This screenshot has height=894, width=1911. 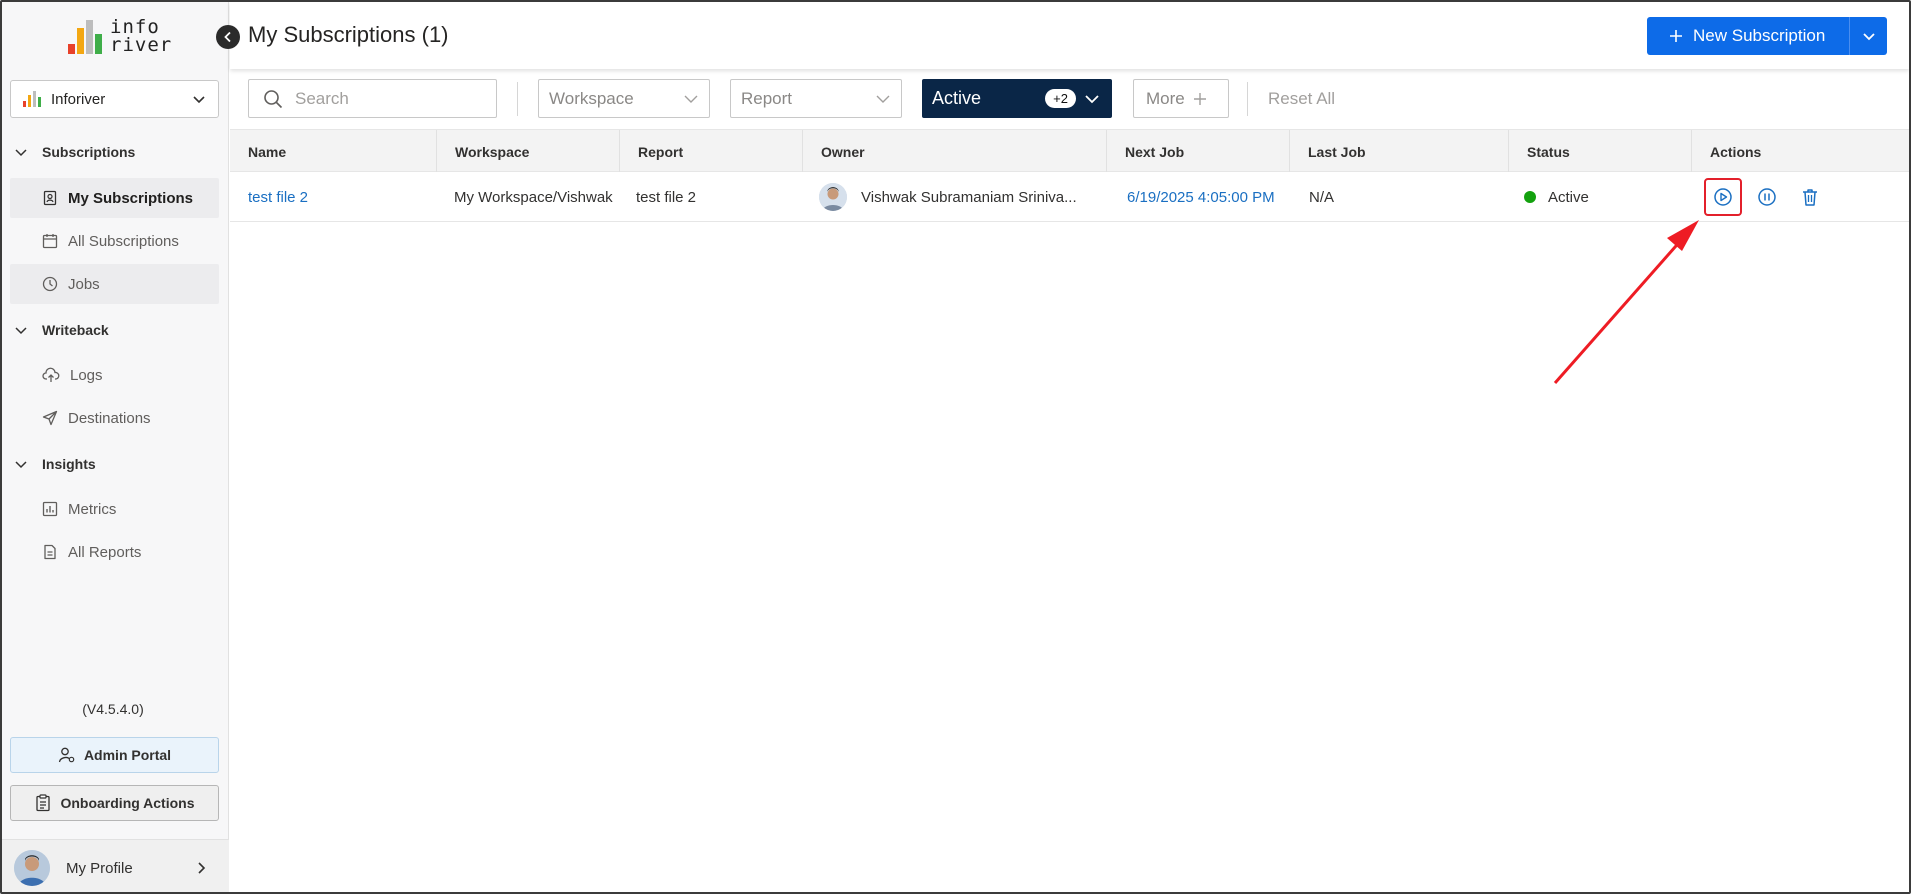 I want to click on sidebar-item-label: All Reports, so click(x=105, y=552).